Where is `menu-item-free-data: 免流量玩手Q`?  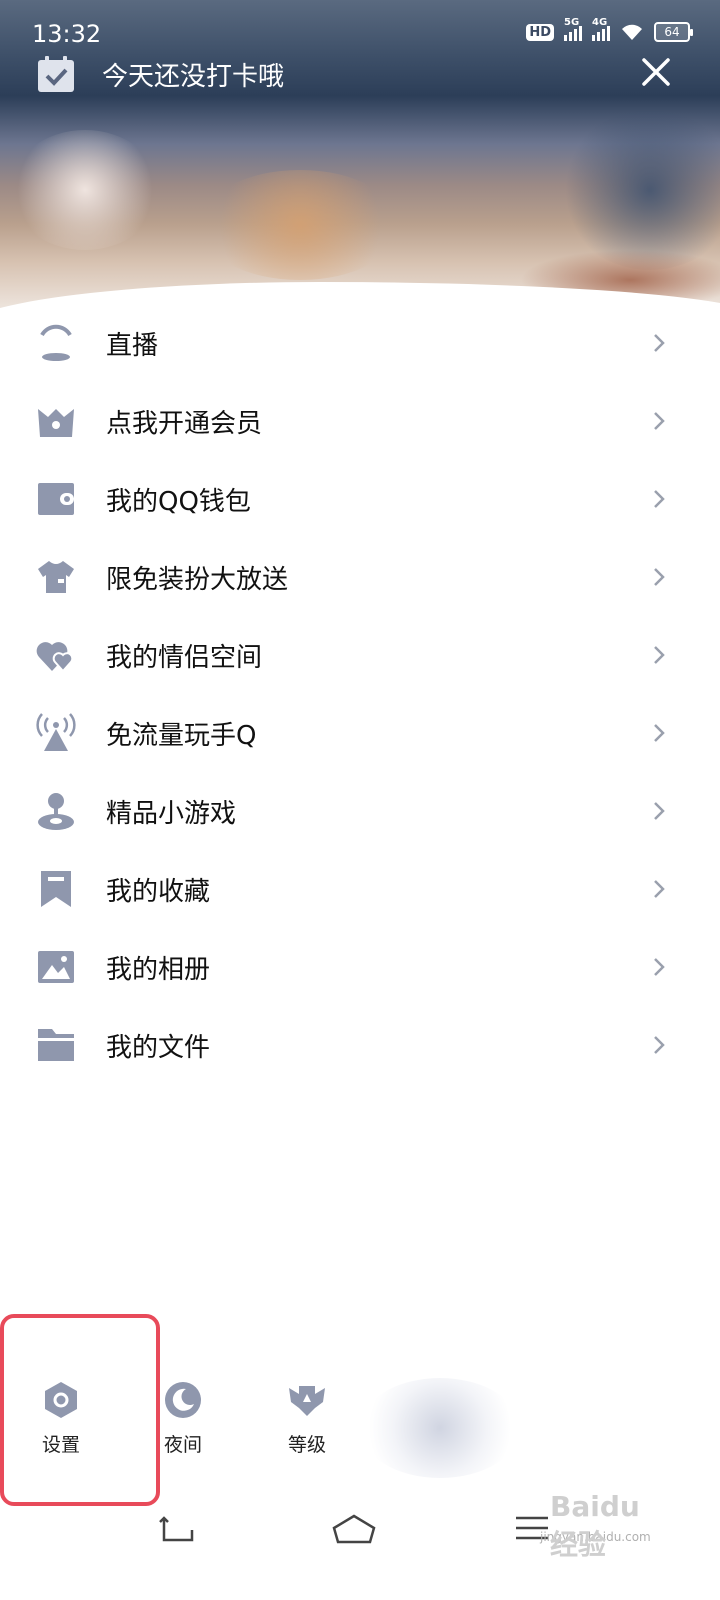 menu-item-free-data: 免流量玩手Q is located at coordinates (360, 733).